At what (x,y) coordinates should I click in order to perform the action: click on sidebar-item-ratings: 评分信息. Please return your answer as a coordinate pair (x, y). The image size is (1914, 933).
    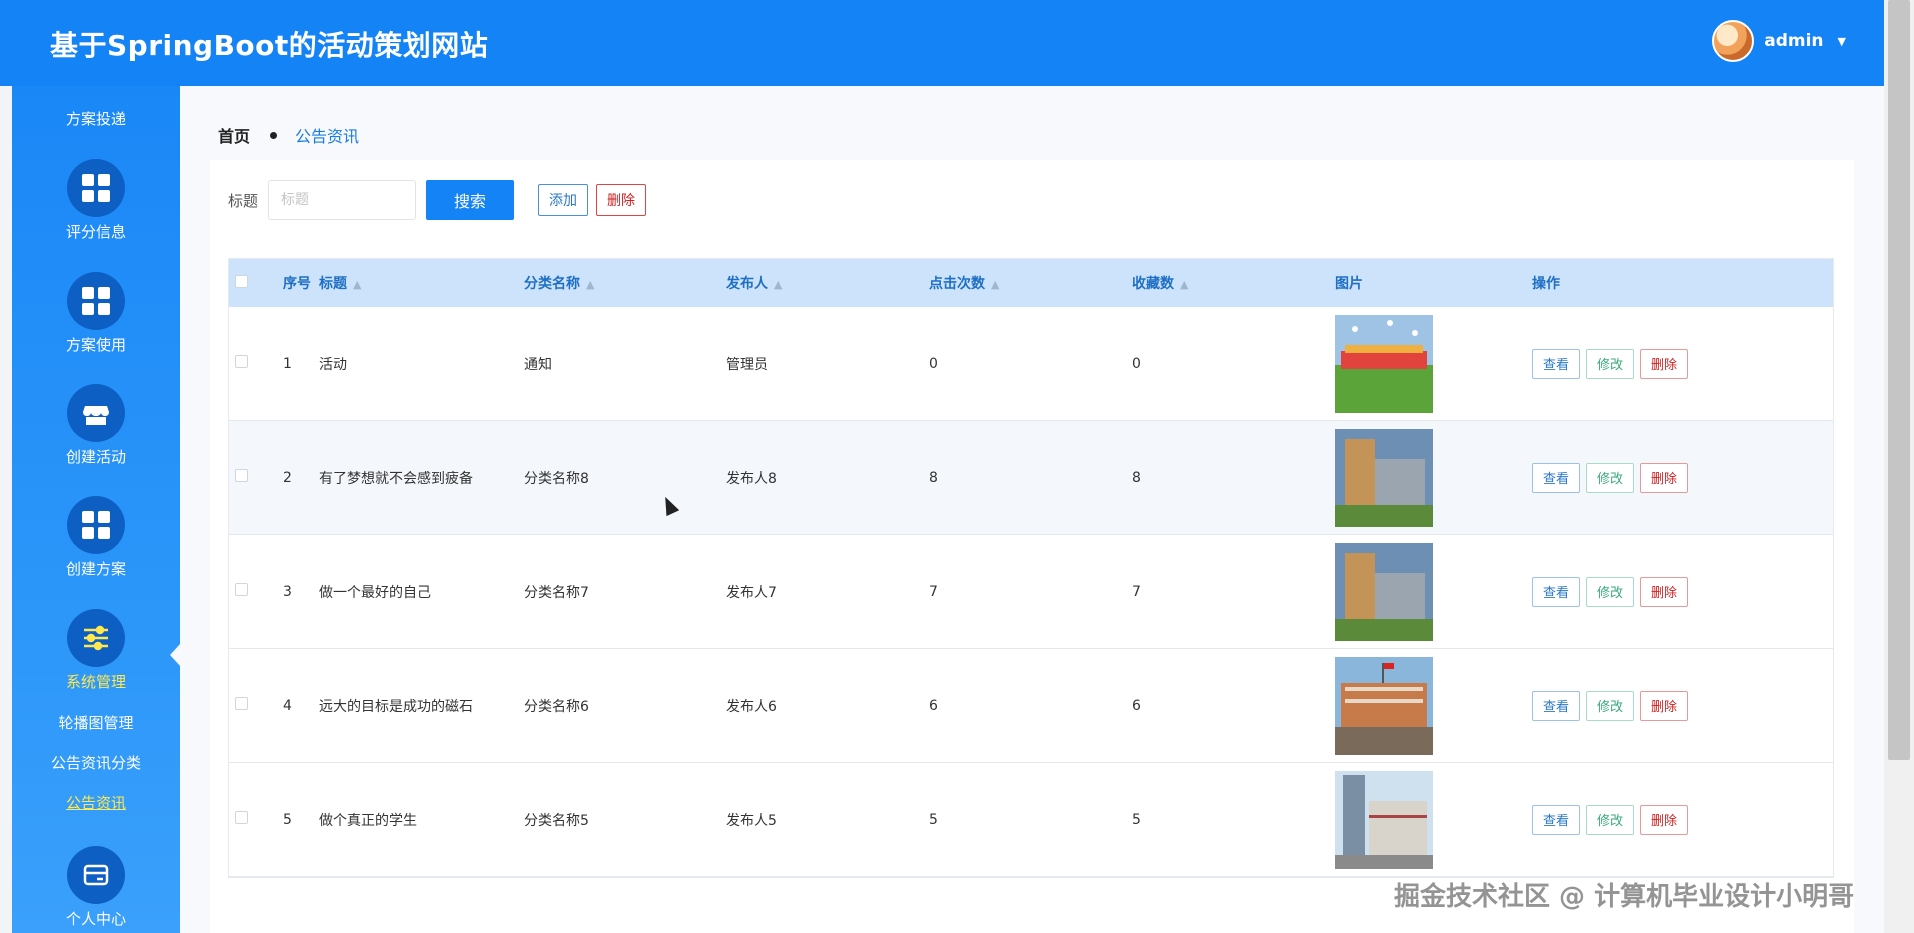
    Looking at the image, I should click on (96, 231).